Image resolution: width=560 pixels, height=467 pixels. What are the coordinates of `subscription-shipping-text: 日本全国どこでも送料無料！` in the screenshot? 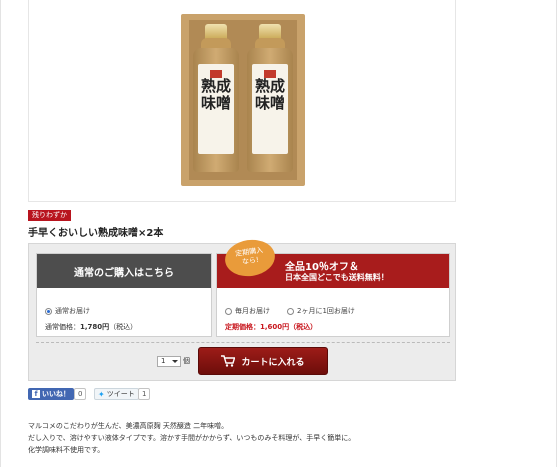 It's located at (337, 277).